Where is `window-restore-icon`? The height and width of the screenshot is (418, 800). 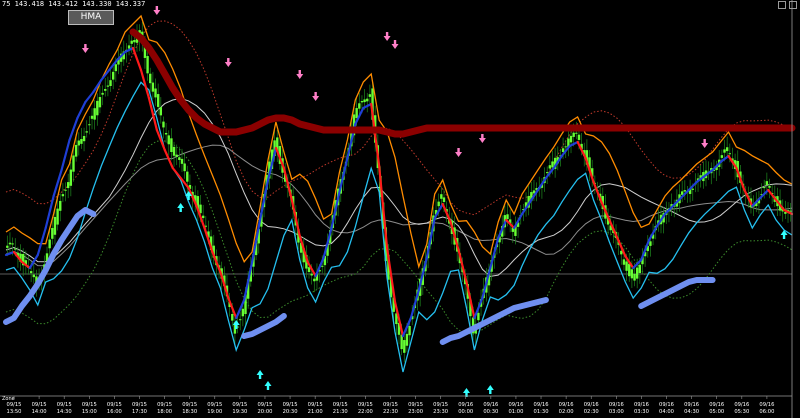
window-restore-icon is located at coordinates (782, 5).